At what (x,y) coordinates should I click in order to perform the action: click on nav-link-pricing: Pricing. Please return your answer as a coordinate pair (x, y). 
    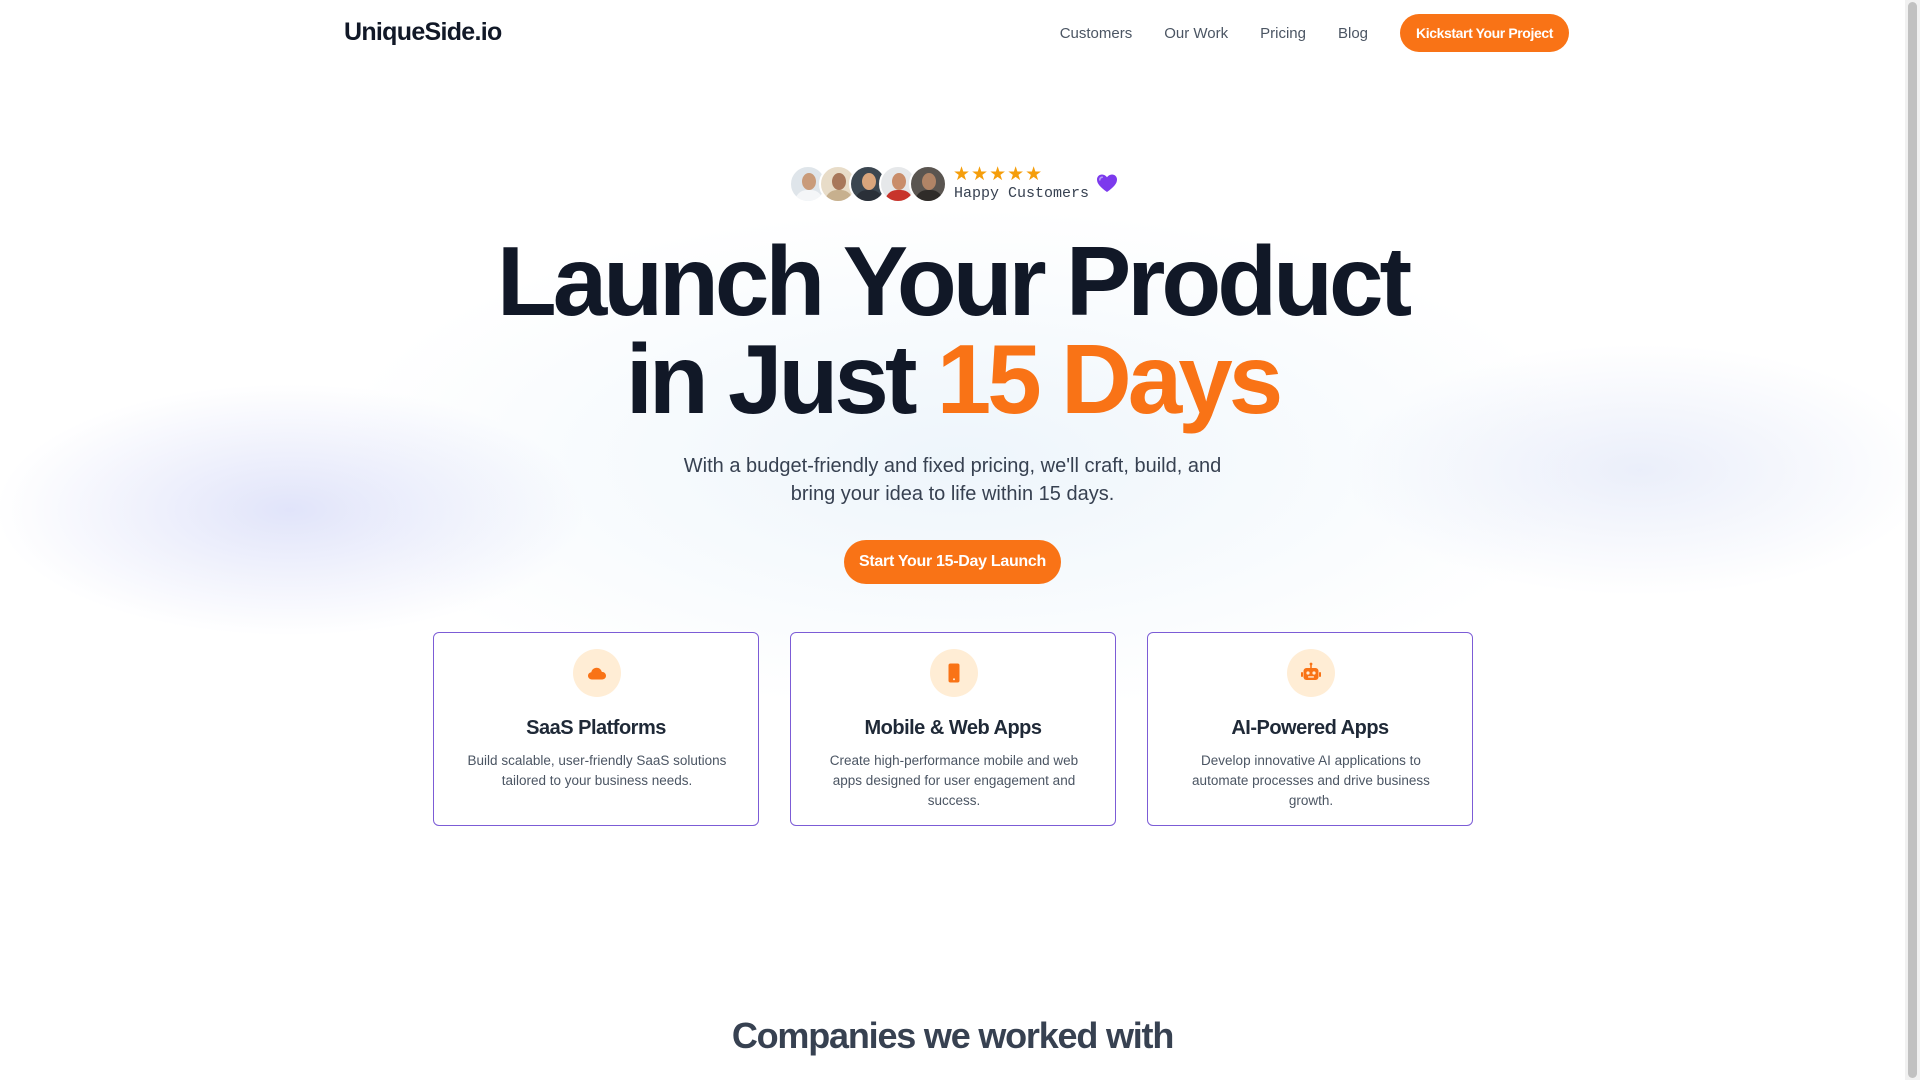
    Looking at the image, I should click on (1283, 33).